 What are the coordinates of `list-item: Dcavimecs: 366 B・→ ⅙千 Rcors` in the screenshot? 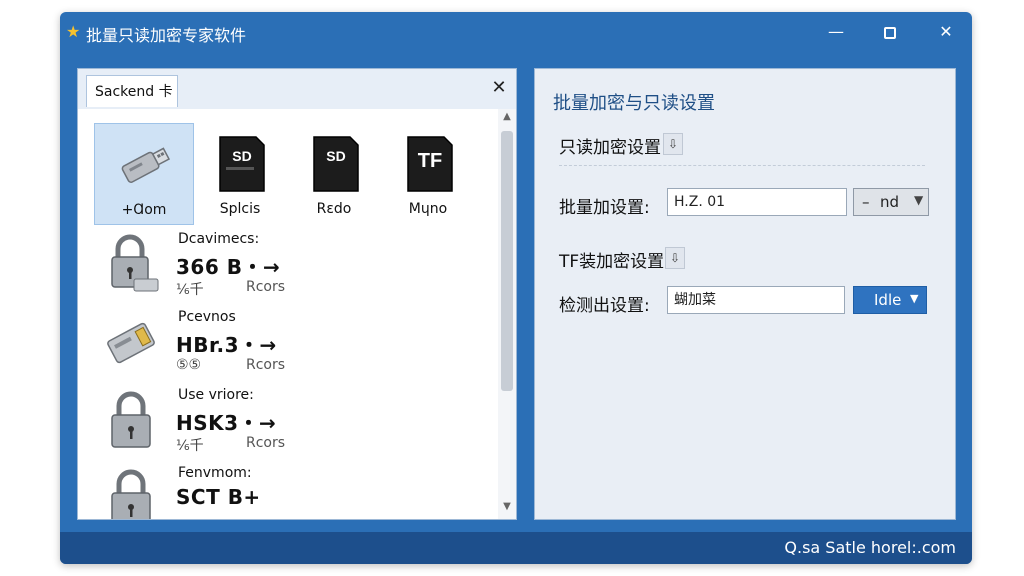 It's located at (295, 267).